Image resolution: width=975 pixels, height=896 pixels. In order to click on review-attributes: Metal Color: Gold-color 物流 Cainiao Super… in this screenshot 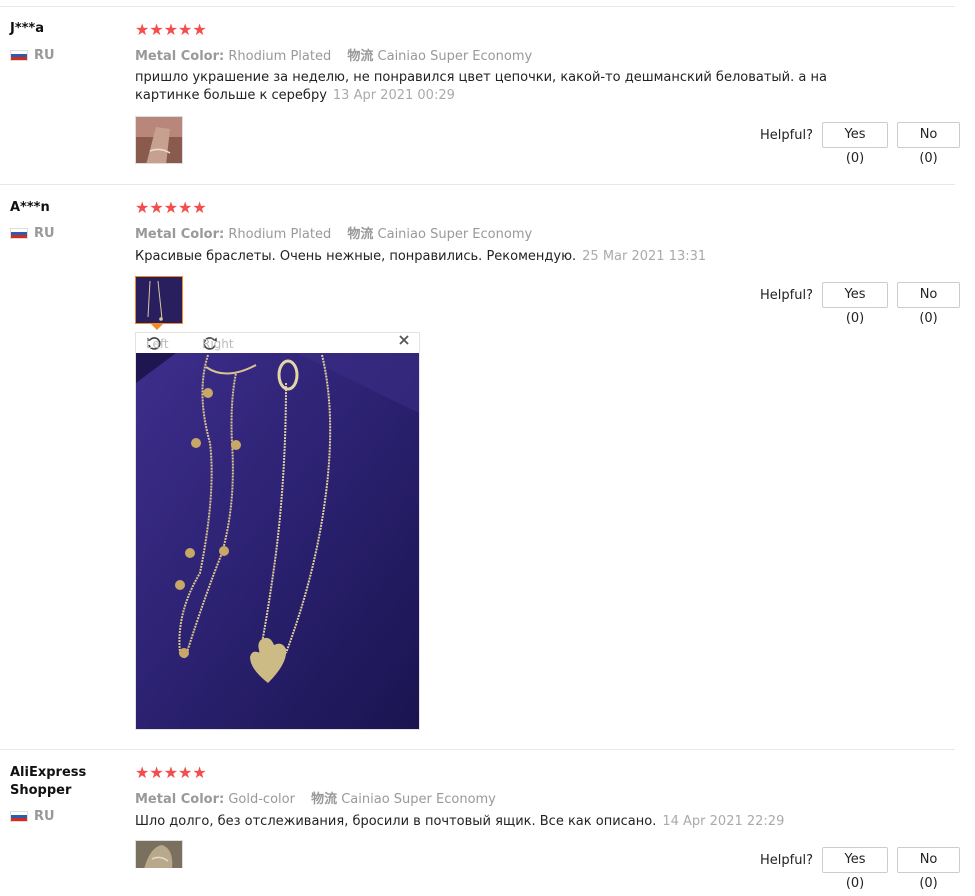, I will do `click(315, 797)`.